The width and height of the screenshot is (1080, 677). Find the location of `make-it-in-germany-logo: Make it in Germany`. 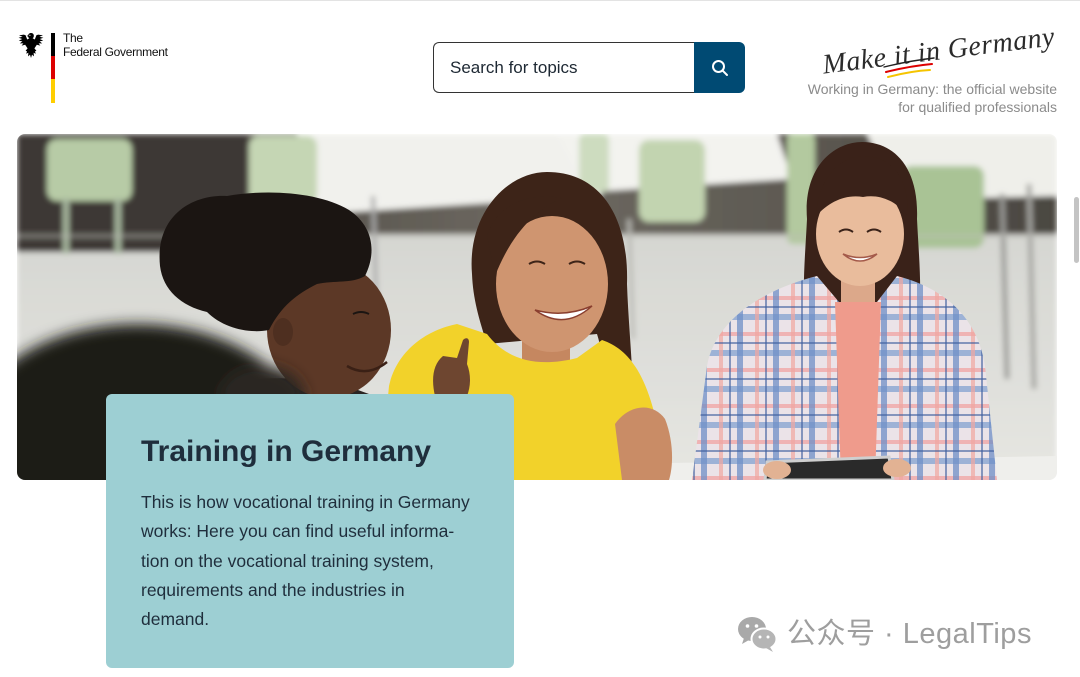

make-it-in-germany-logo: Make it in Germany is located at coordinates (938, 48).